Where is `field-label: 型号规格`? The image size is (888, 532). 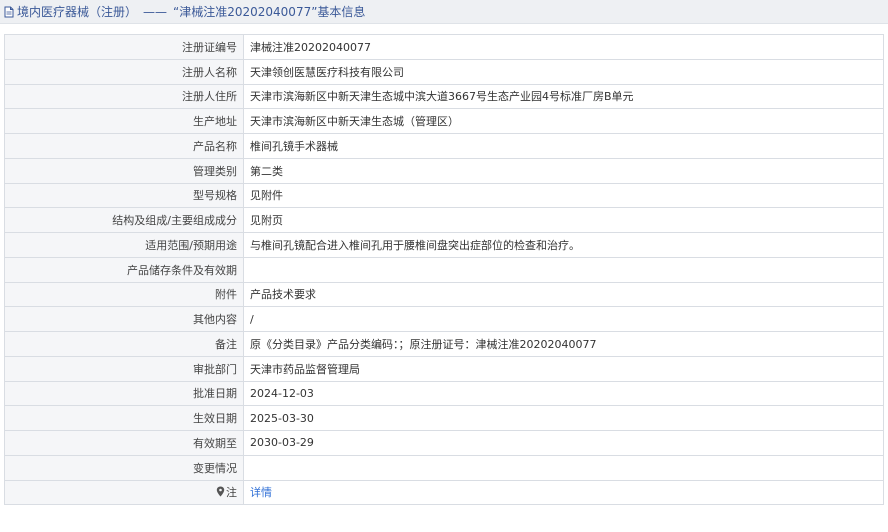
field-label: 型号规格 is located at coordinates (124, 195).